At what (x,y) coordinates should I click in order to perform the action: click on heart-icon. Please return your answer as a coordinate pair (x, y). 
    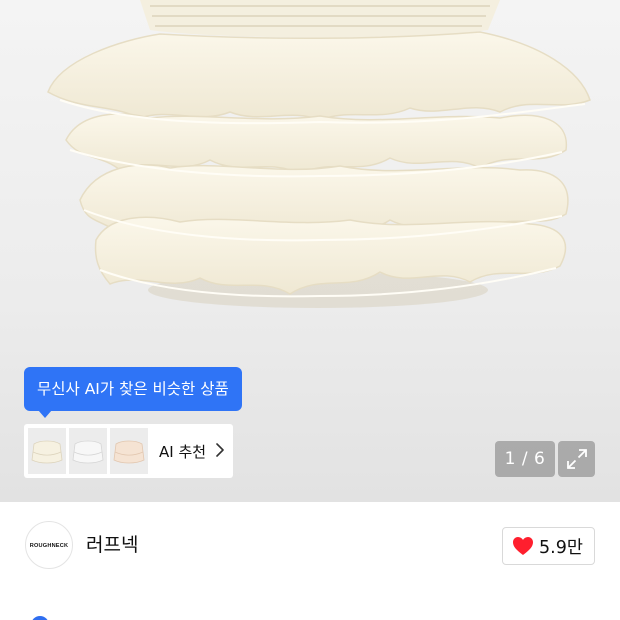
    Looking at the image, I should click on (523, 546).